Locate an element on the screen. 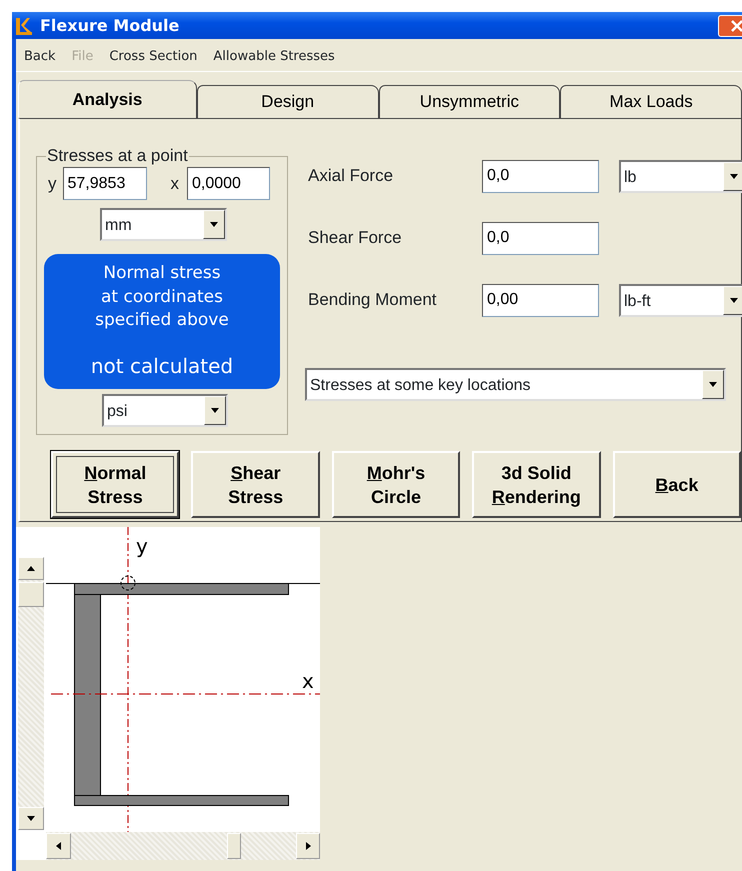 This screenshot has height=871, width=742. tab: Analysis is located at coordinates (107, 99).